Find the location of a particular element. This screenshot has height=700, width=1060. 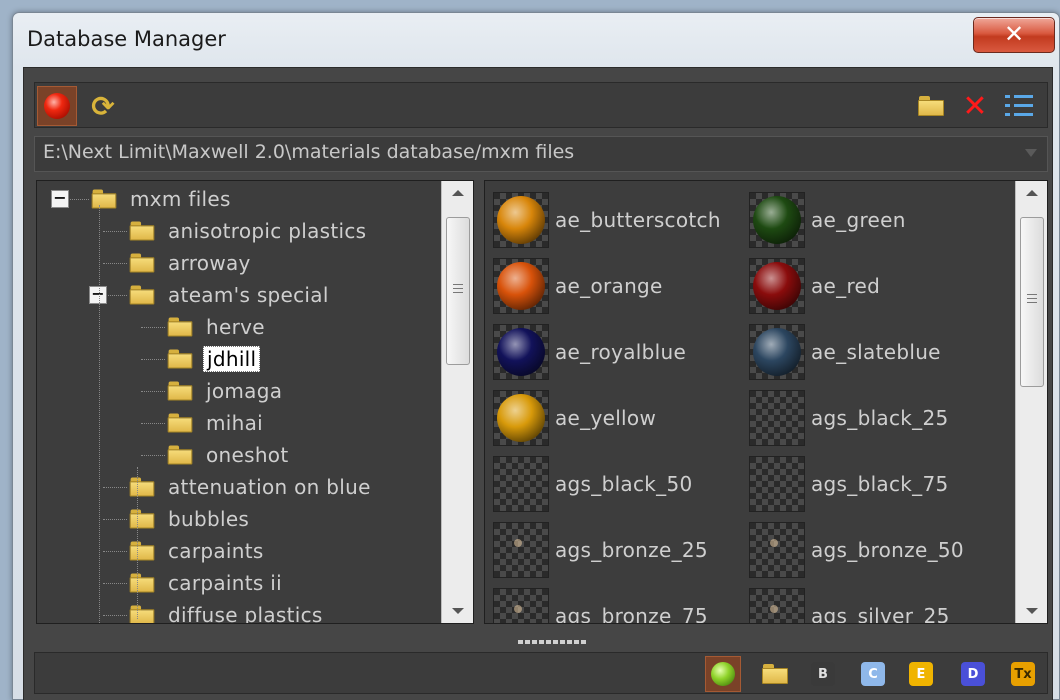

splitter-grip is located at coordinates (552, 642).